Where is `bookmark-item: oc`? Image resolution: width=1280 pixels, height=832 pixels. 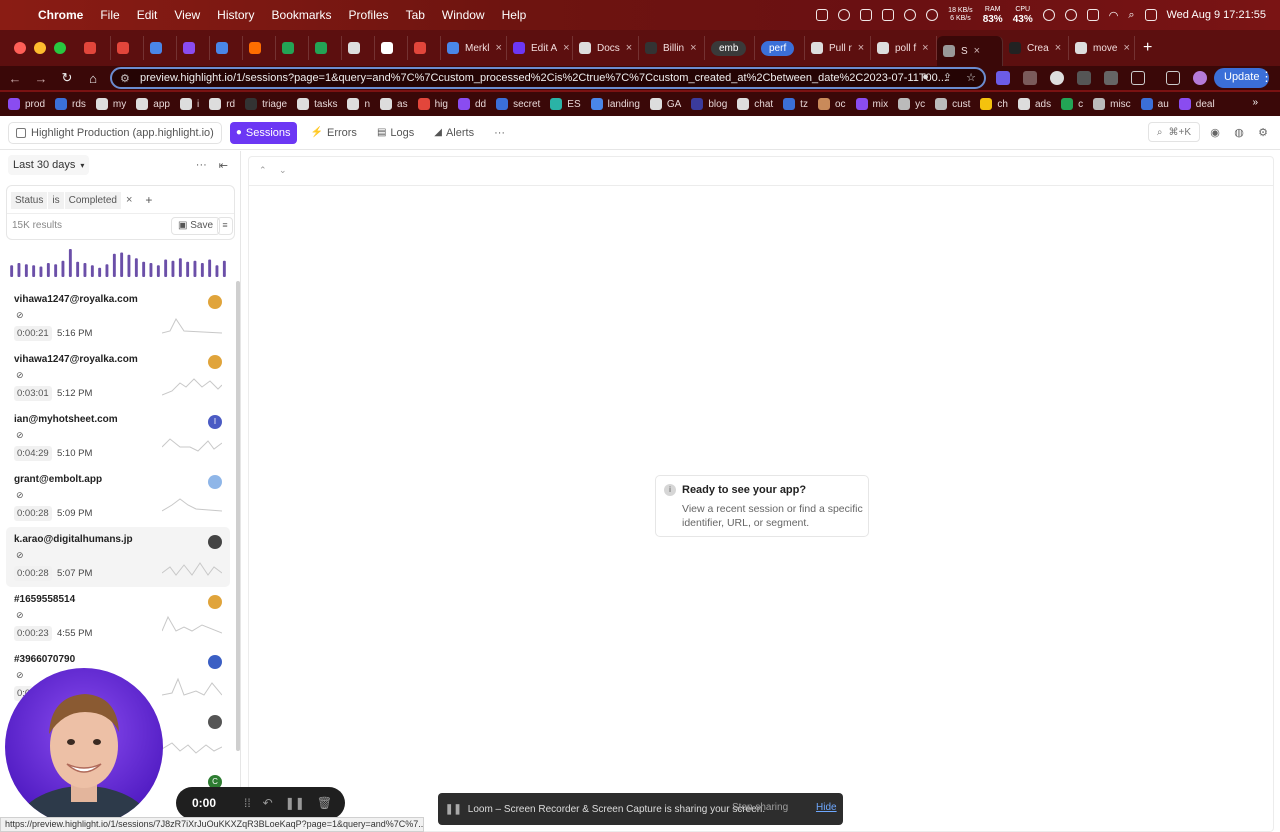
bookmark-item: oc is located at coordinates (831, 104).